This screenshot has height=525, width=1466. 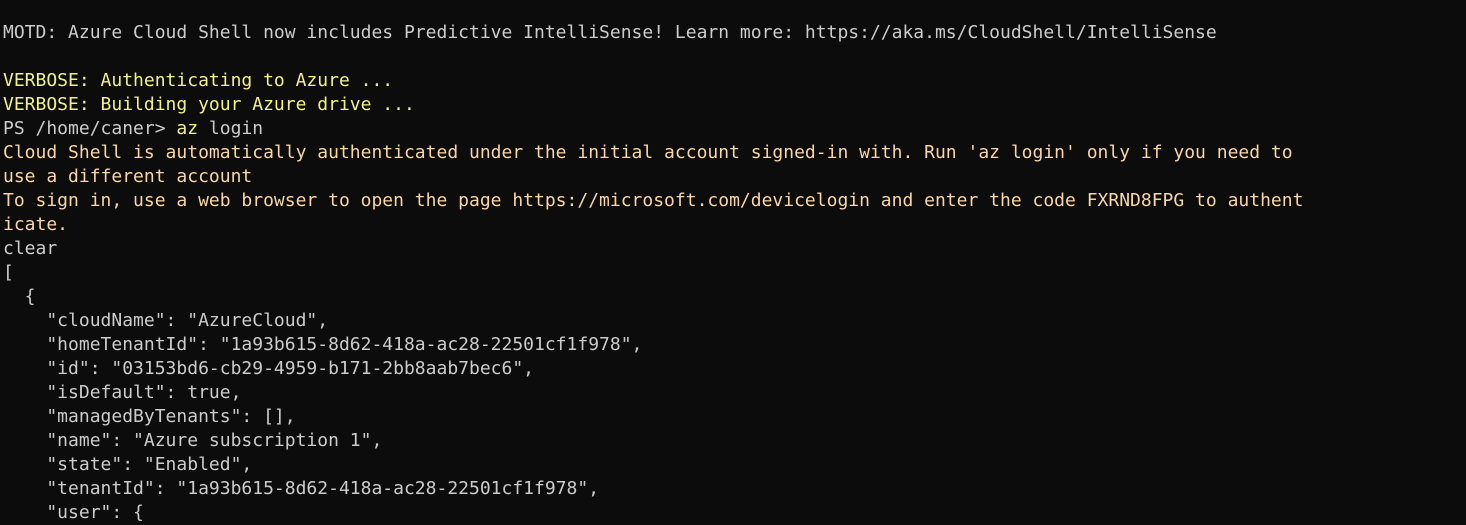 I want to click on json-output-line: "user": {, so click(x=73, y=512).